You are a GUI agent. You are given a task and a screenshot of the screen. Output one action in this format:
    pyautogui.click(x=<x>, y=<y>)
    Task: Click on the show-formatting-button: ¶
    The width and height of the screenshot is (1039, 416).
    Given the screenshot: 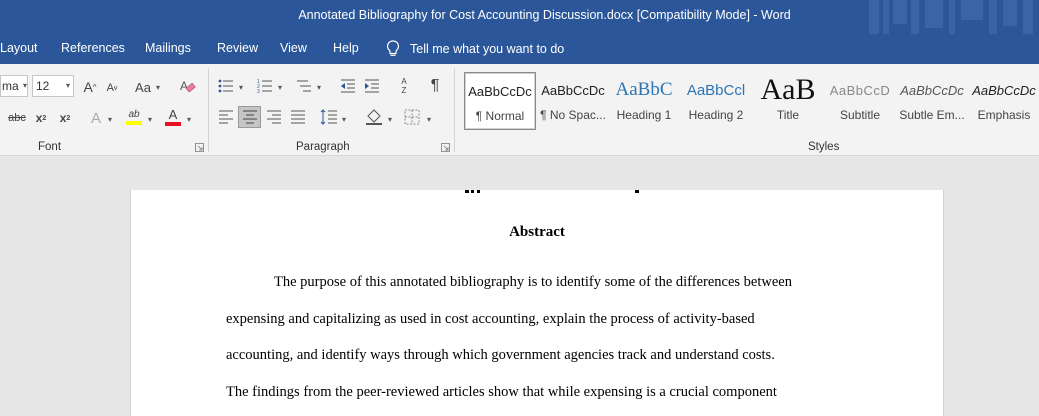 What is the action you would take?
    pyautogui.click(x=435, y=86)
    